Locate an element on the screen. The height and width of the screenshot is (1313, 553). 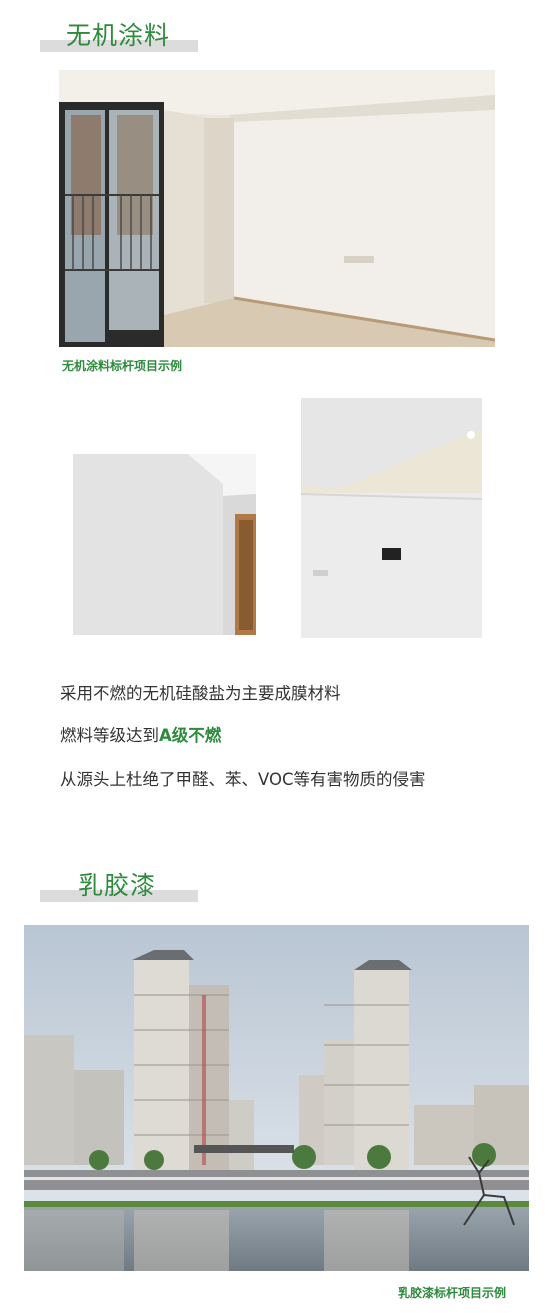
section-heading-latex-paint: 乳胶漆 is located at coordinates (119, 880).